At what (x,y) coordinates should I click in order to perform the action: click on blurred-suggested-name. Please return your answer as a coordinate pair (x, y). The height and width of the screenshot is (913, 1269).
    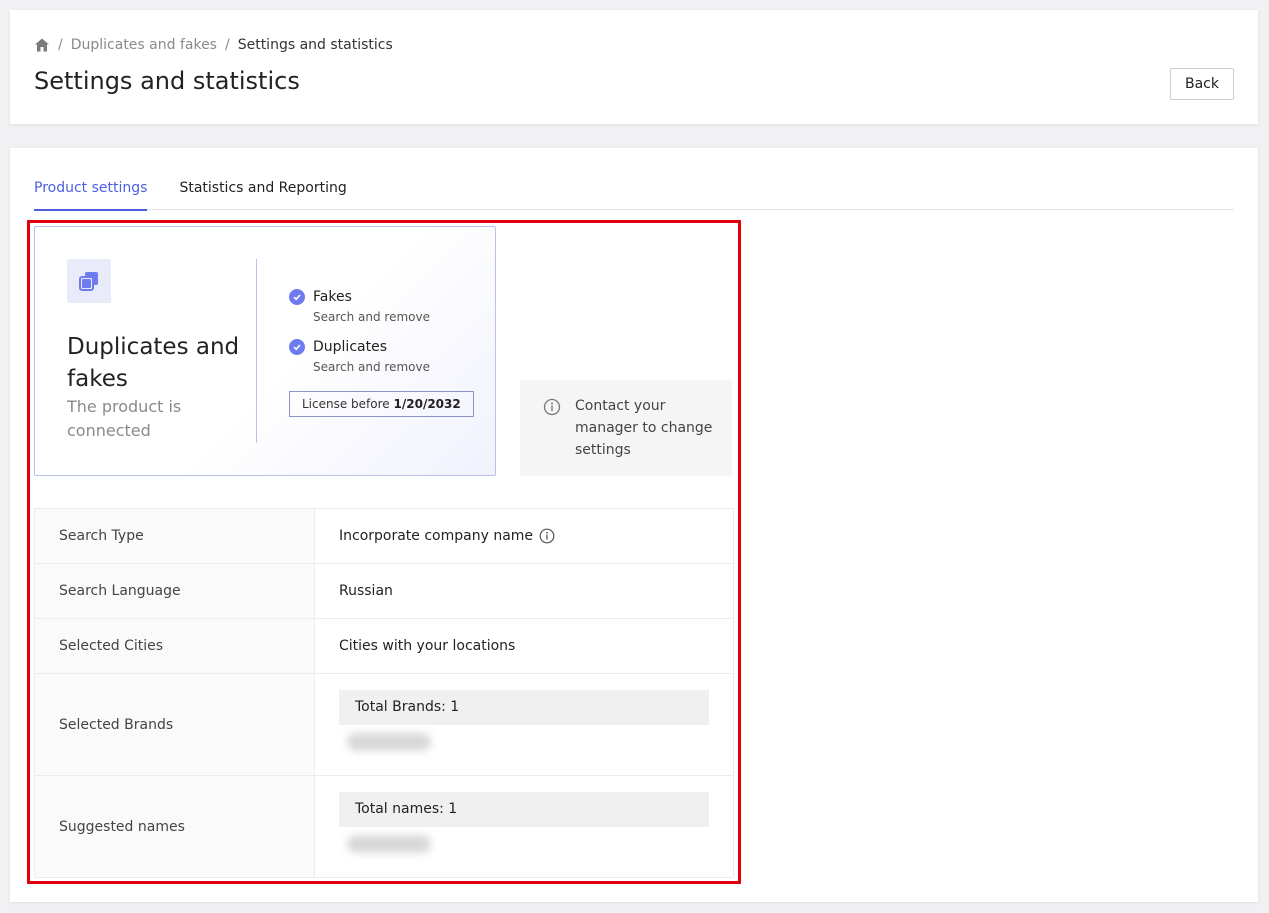
    Looking at the image, I should click on (389, 844).